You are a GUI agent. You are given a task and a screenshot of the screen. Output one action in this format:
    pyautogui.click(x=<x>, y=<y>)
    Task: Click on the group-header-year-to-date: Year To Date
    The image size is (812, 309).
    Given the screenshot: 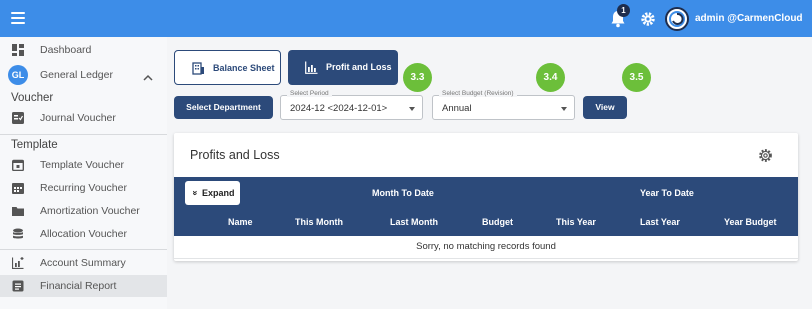 What is the action you would take?
    pyautogui.click(x=667, y=193)
    